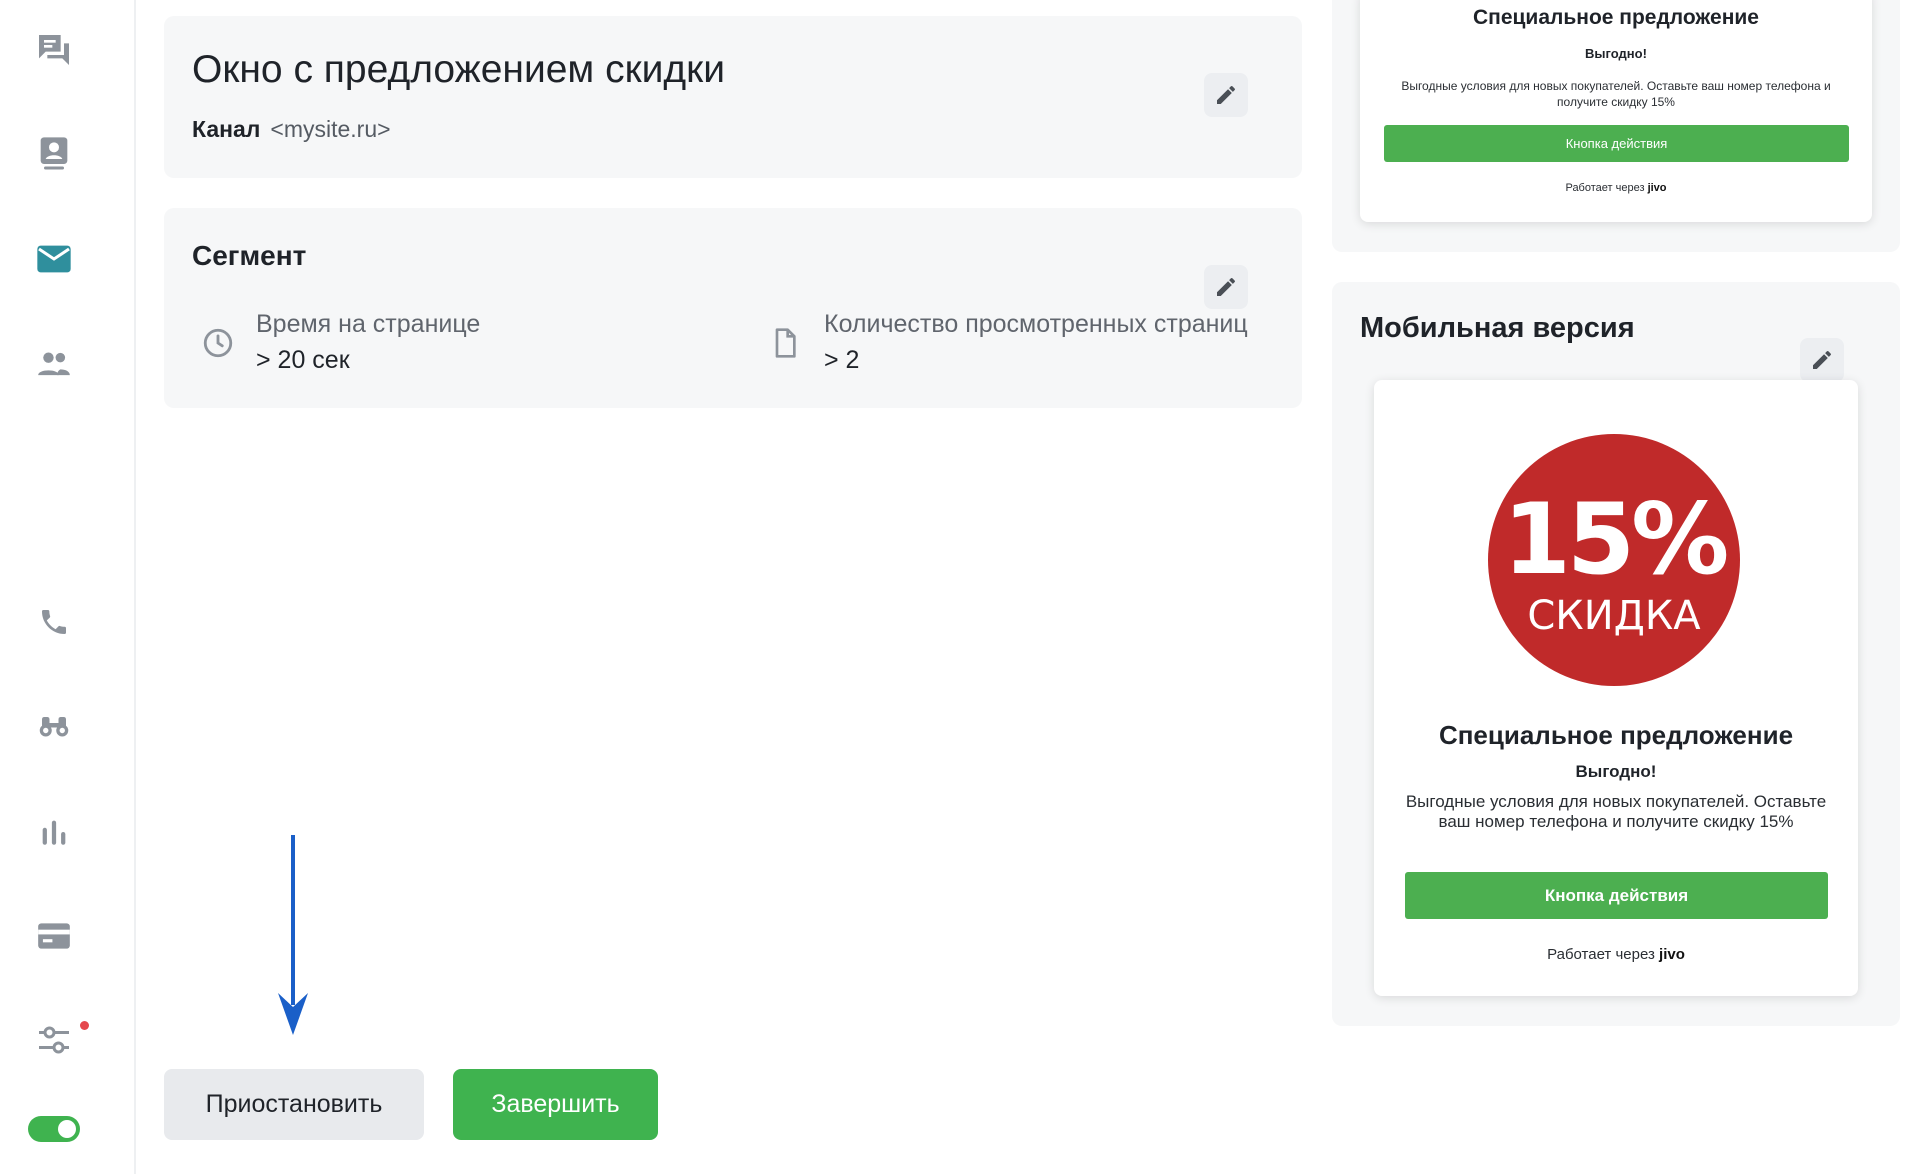 Image resolution: width=1920 pixels, height=1174 pixels. What do you see at coordinates (1036, 324) in the screenshot?
I see `condition-label: Количество просмотренных страниц` at bounding box center [1036, 324].